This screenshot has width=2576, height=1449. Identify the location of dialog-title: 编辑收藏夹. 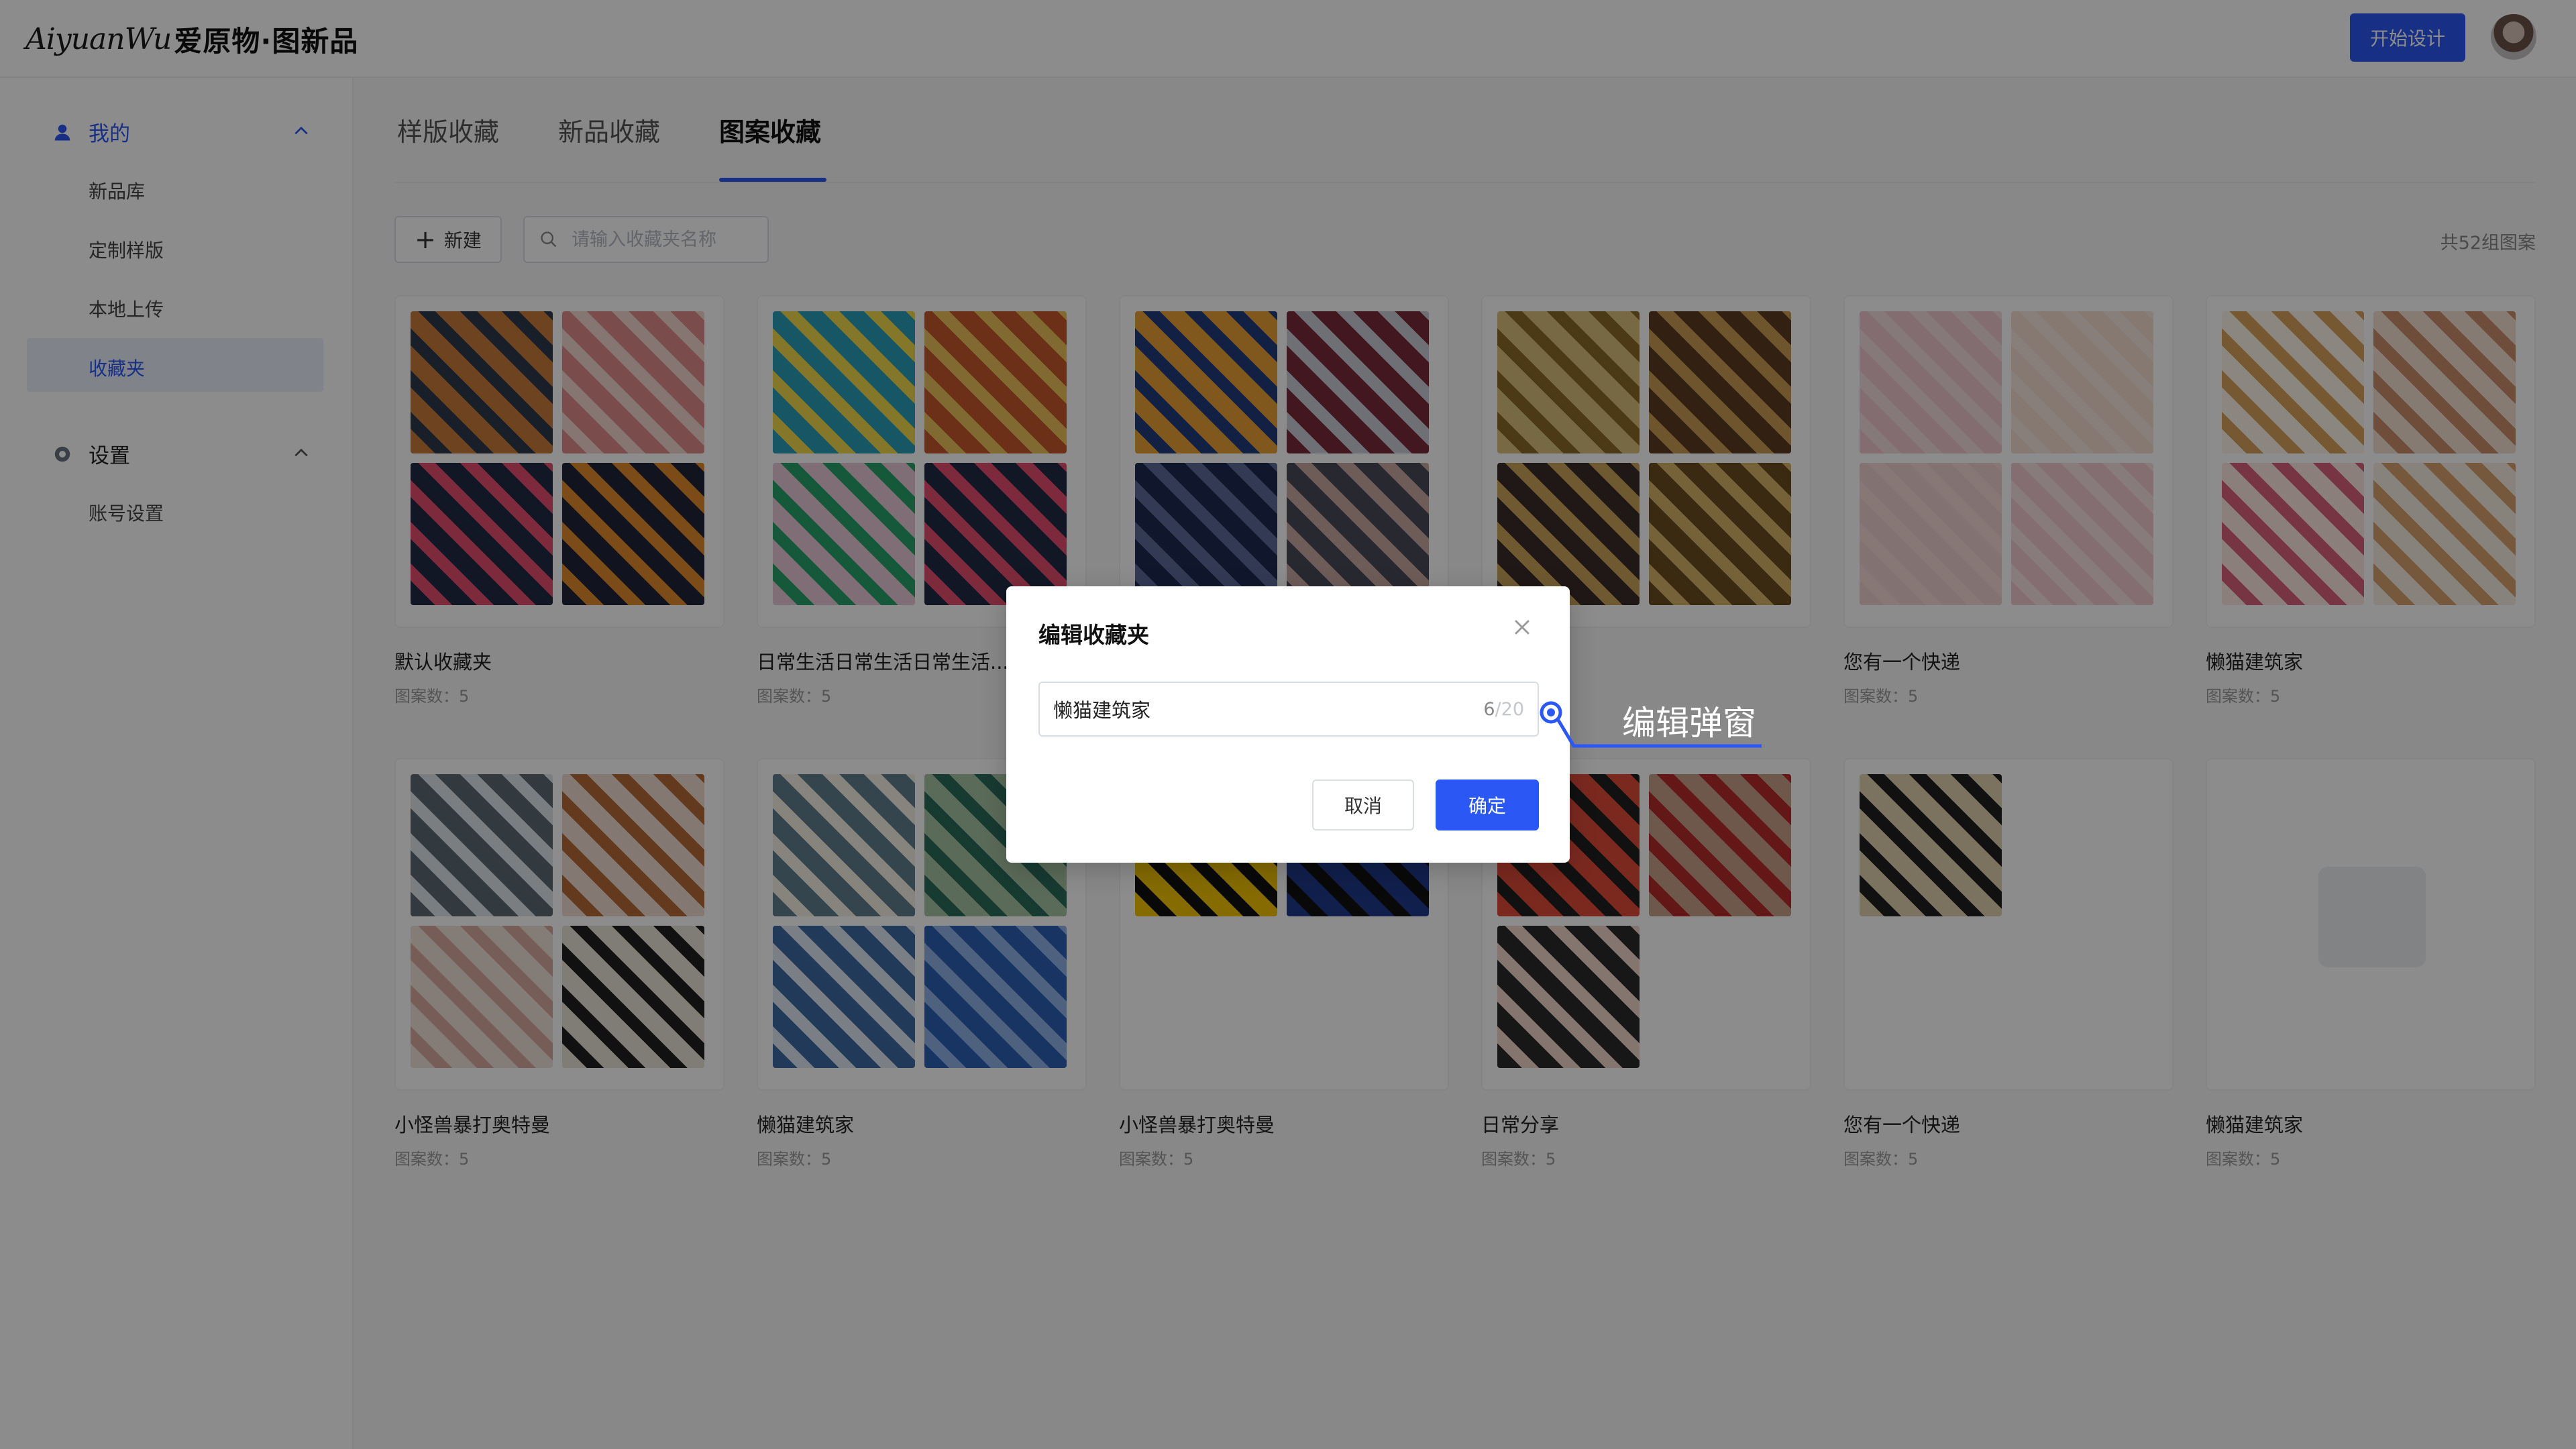
(1093, 635).